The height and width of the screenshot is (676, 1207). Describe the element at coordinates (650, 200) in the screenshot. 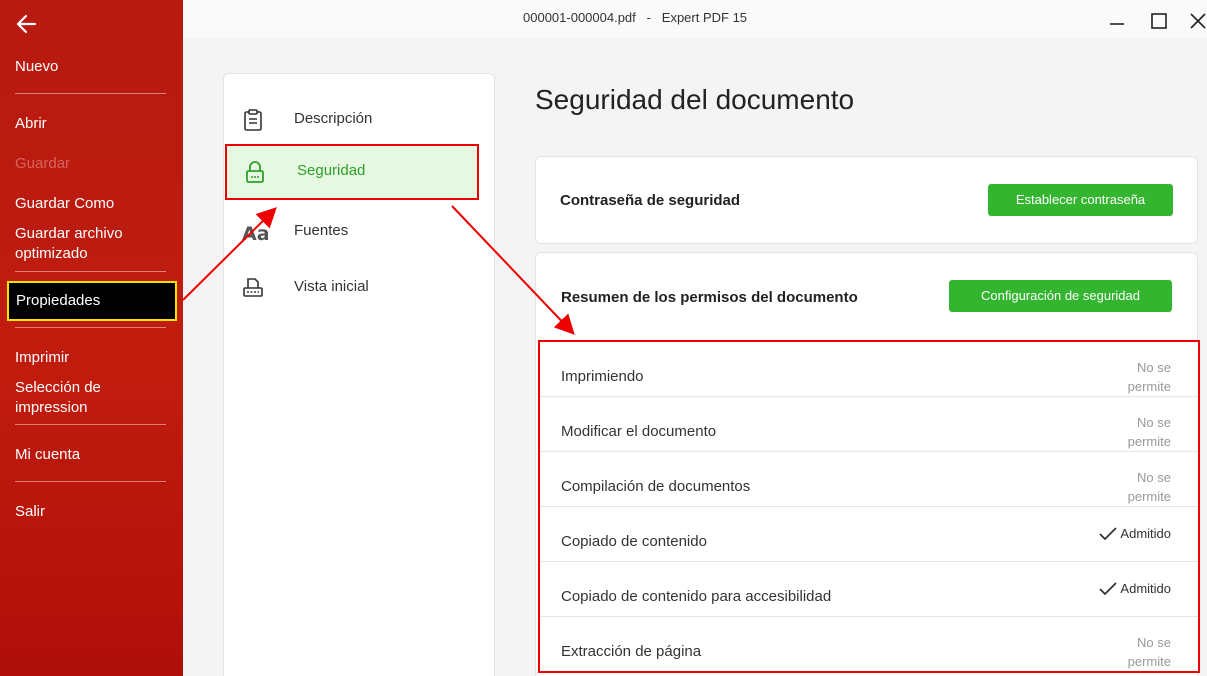

I see `password-label: Contraseña de seguridad` at that location.